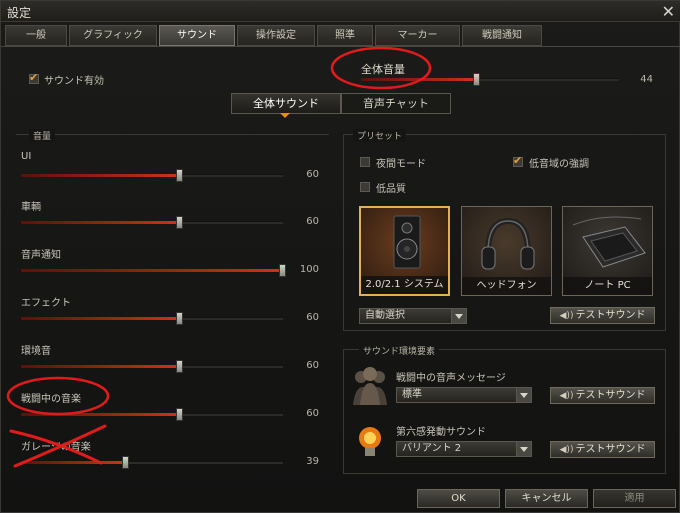 The width and height of the screenshot is (680, 513). What do you see at coordinates (312, 365) in the screenshot?
I see `slider-value-ambient: 60` at bounding box center [312, 365].